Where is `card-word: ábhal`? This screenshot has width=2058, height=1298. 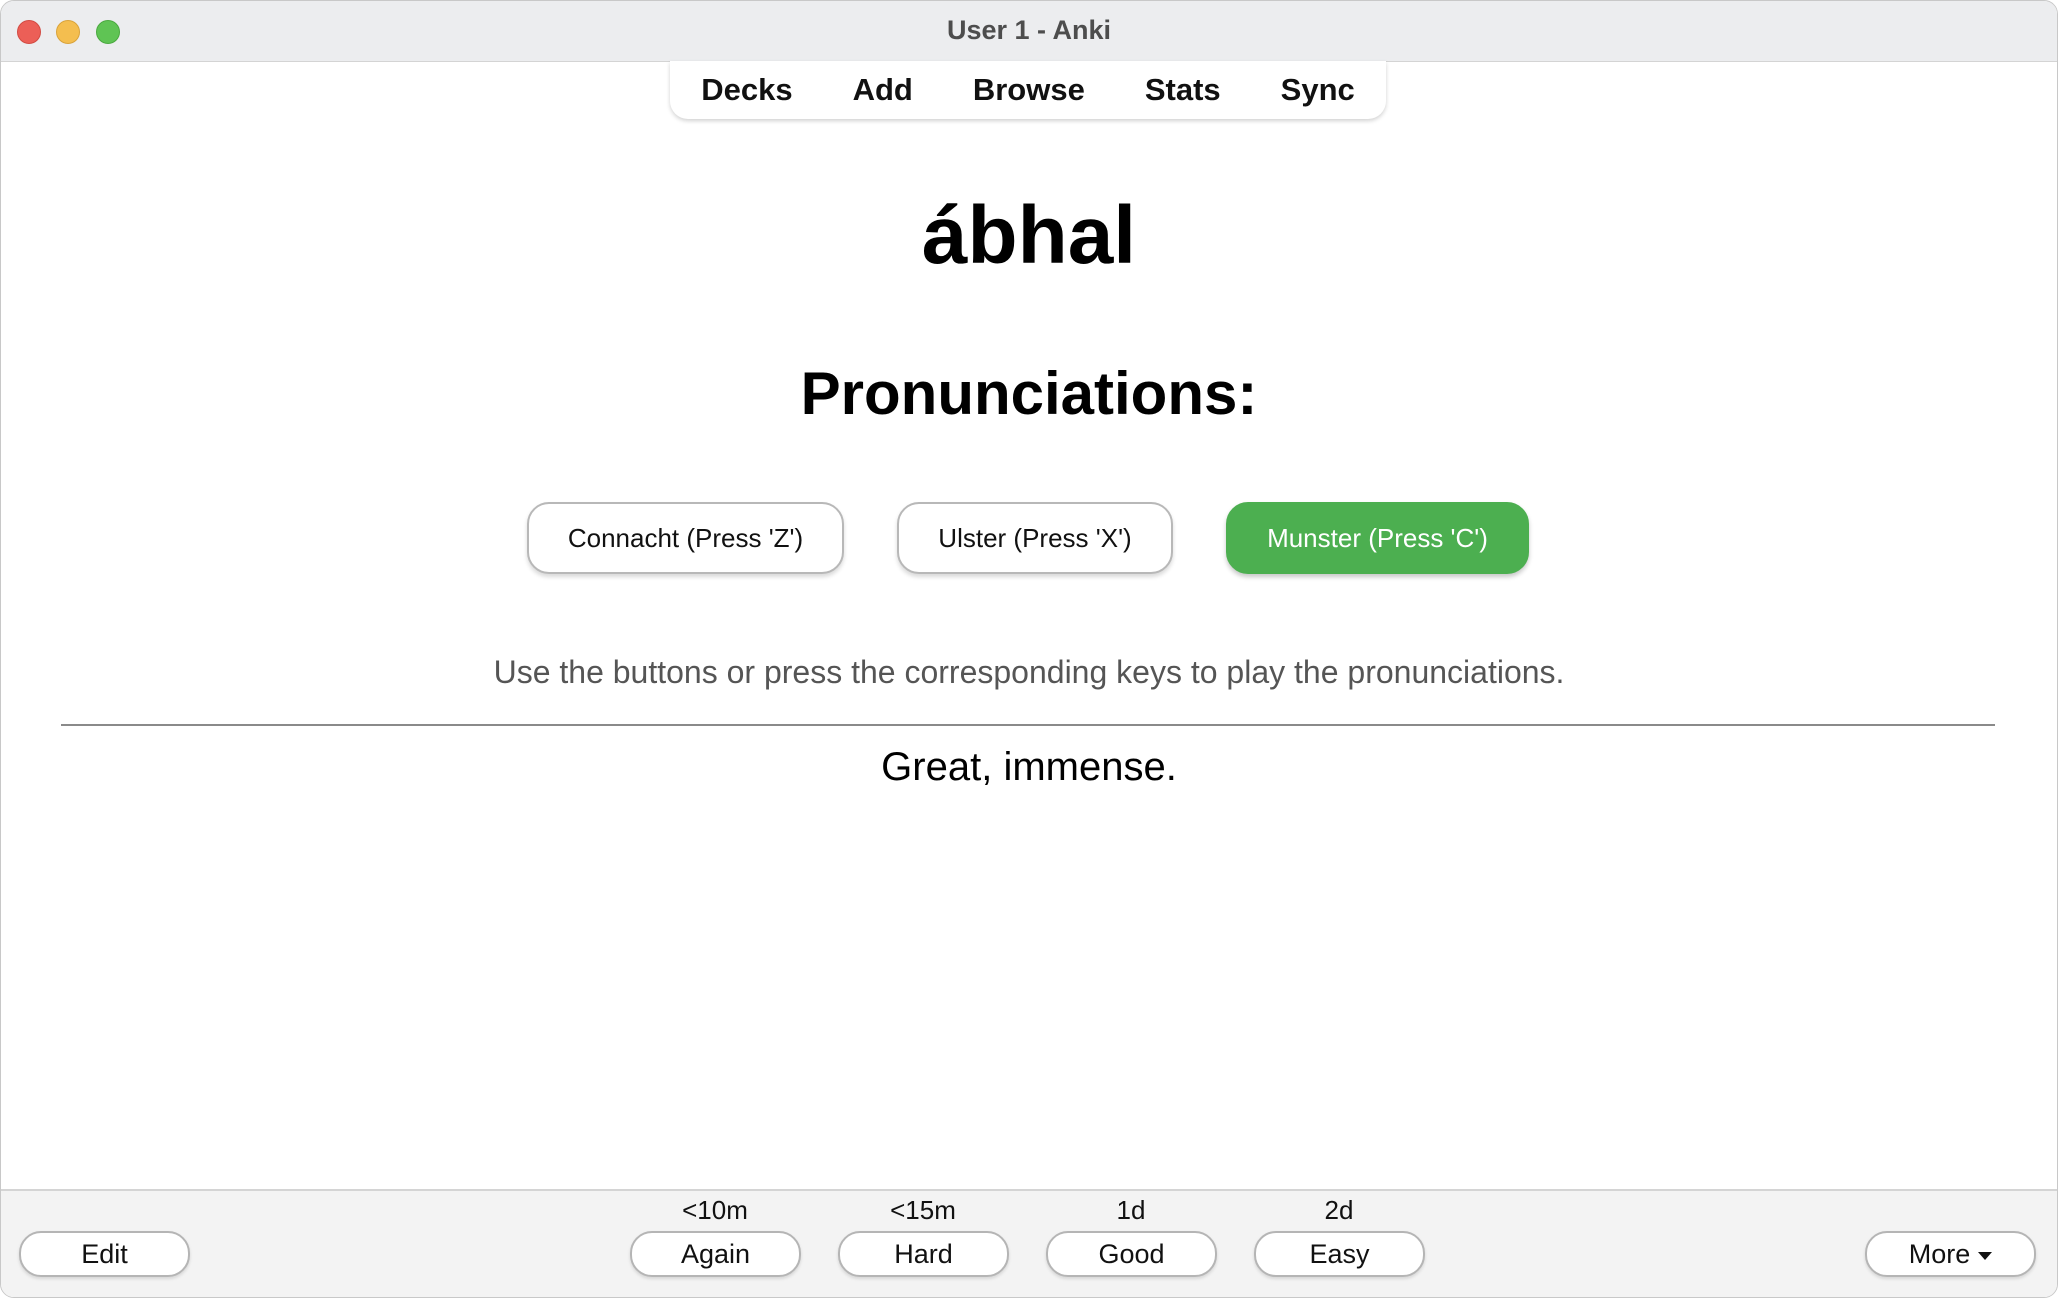
card-word: ábhal is located at coordinates (1029, 235).